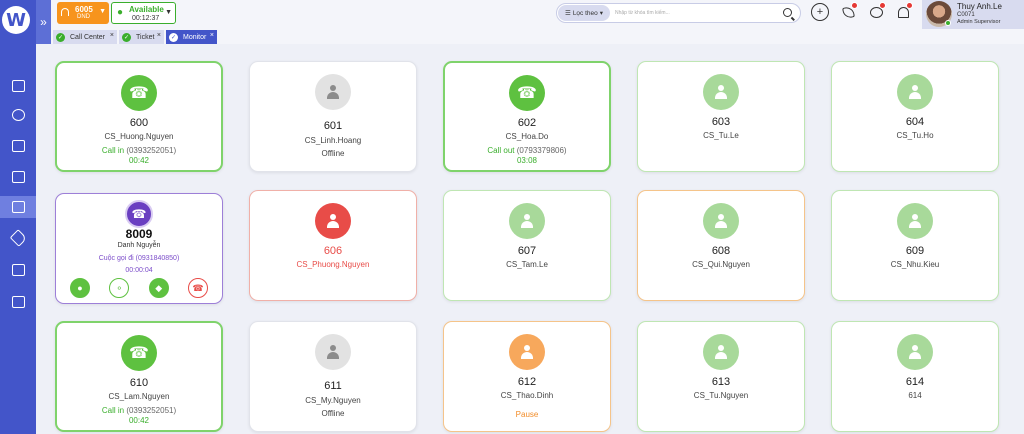 The width and height of the screenshot is (1024, 434). Describe the element at coordinates (527, 382) in the screenshot. I see `agent-extension: 612` at that location.